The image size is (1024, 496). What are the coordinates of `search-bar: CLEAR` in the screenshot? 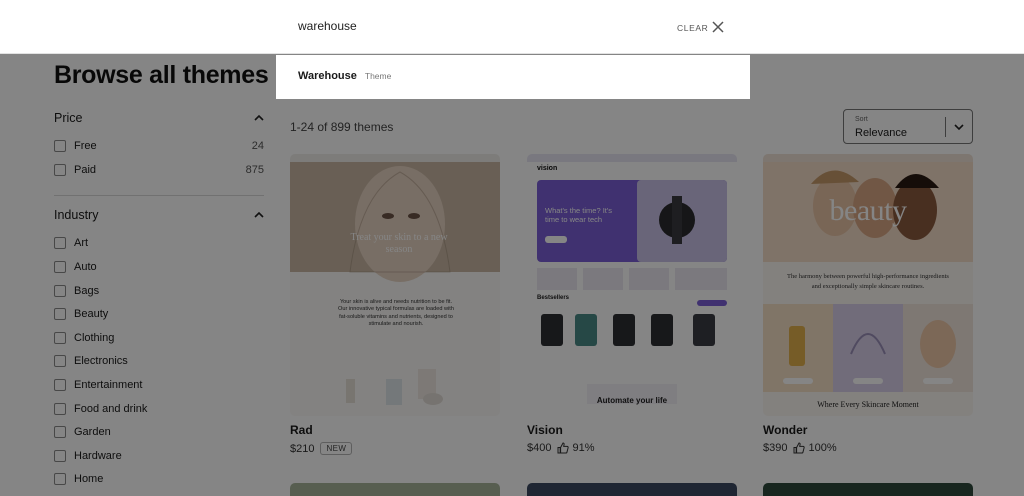 It's located at (512, 27).